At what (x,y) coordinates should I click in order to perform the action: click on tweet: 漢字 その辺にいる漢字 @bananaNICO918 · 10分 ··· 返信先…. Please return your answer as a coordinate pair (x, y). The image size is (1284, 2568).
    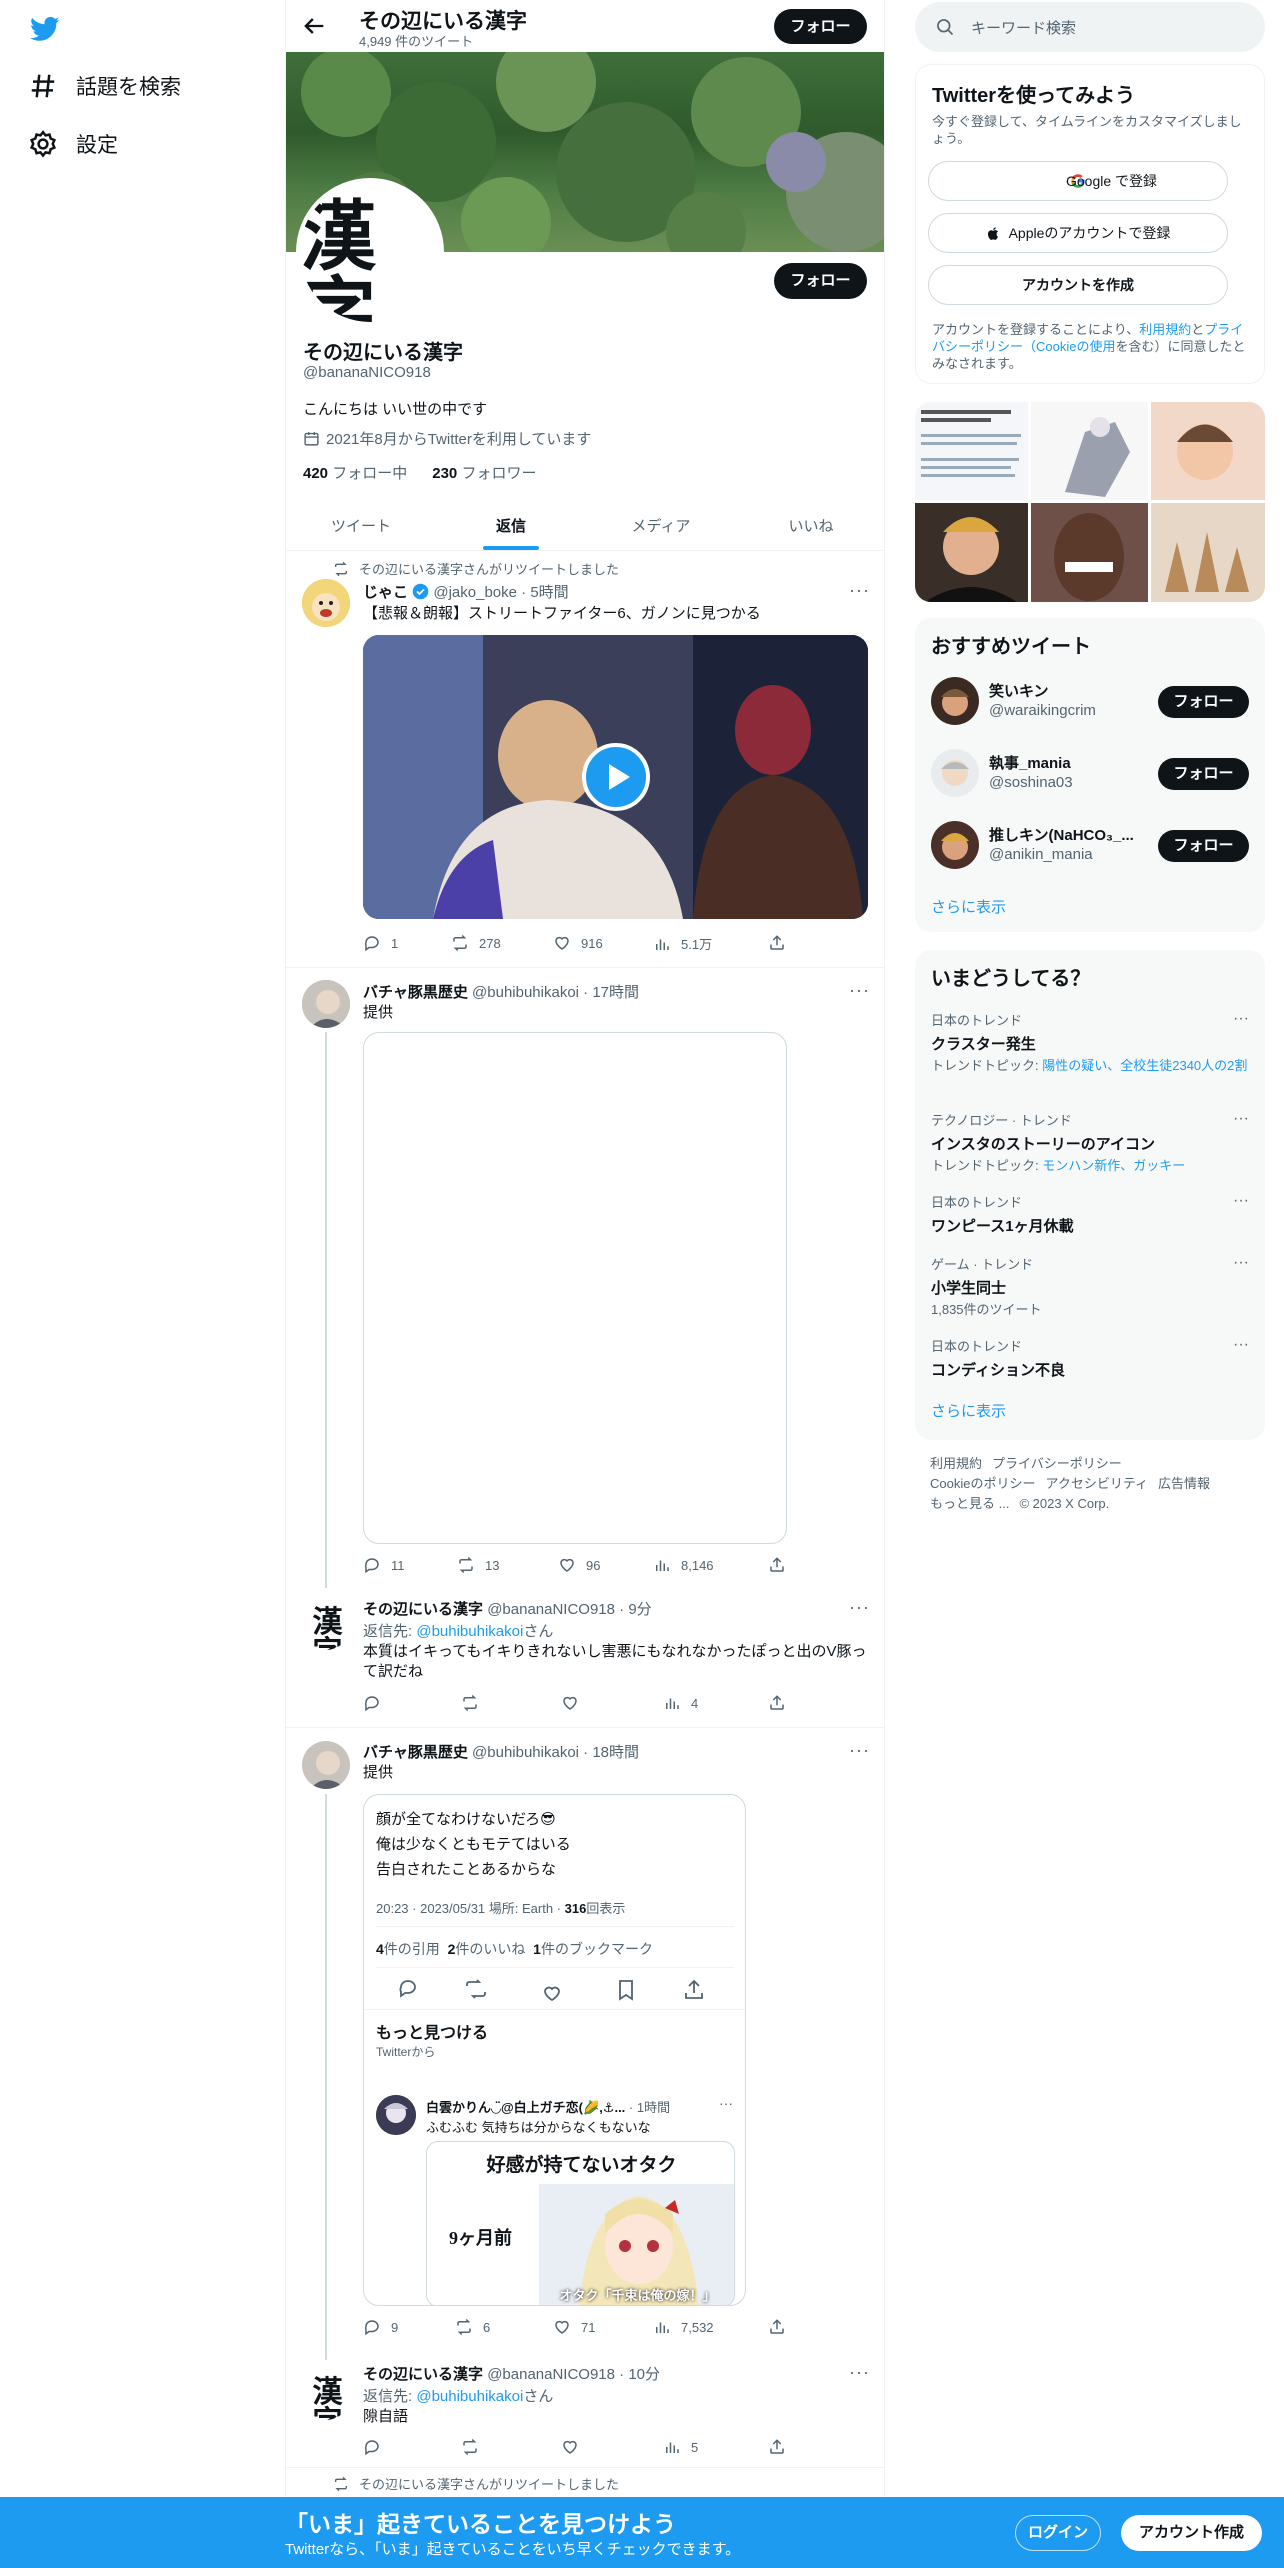
    Looking at the image, I should click on (585, 2414).